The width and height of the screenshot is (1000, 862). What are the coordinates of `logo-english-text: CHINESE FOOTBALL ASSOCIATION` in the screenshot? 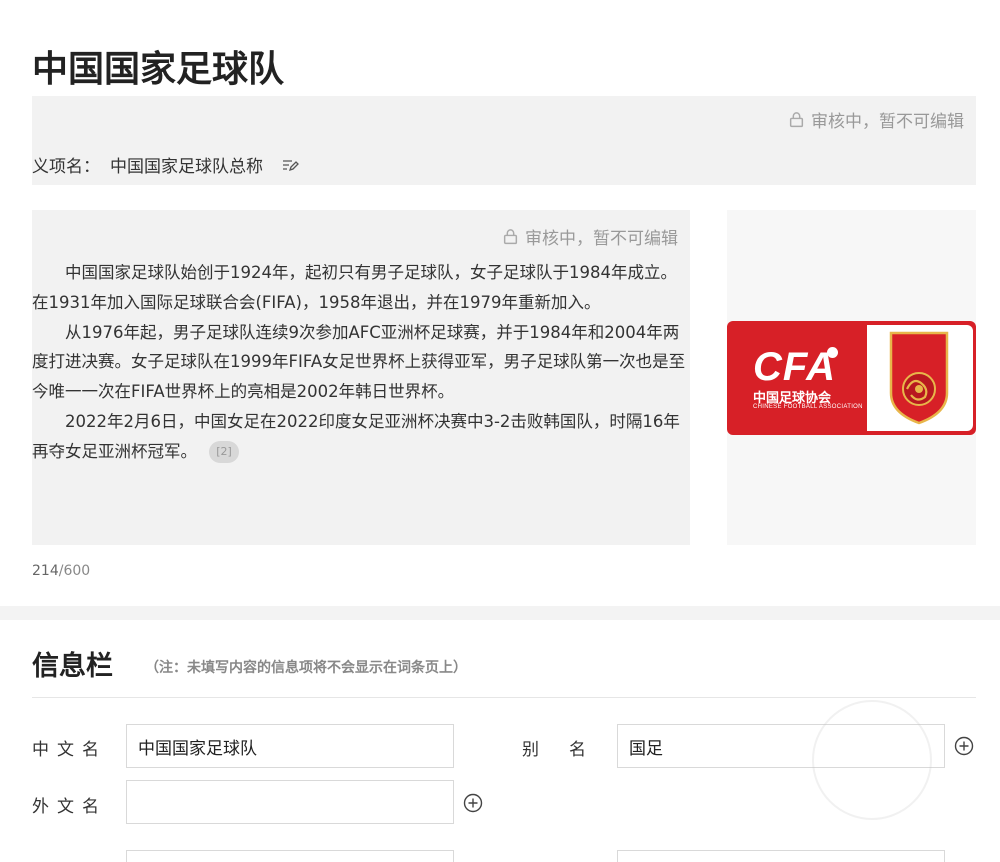 It's located at (808, 407).